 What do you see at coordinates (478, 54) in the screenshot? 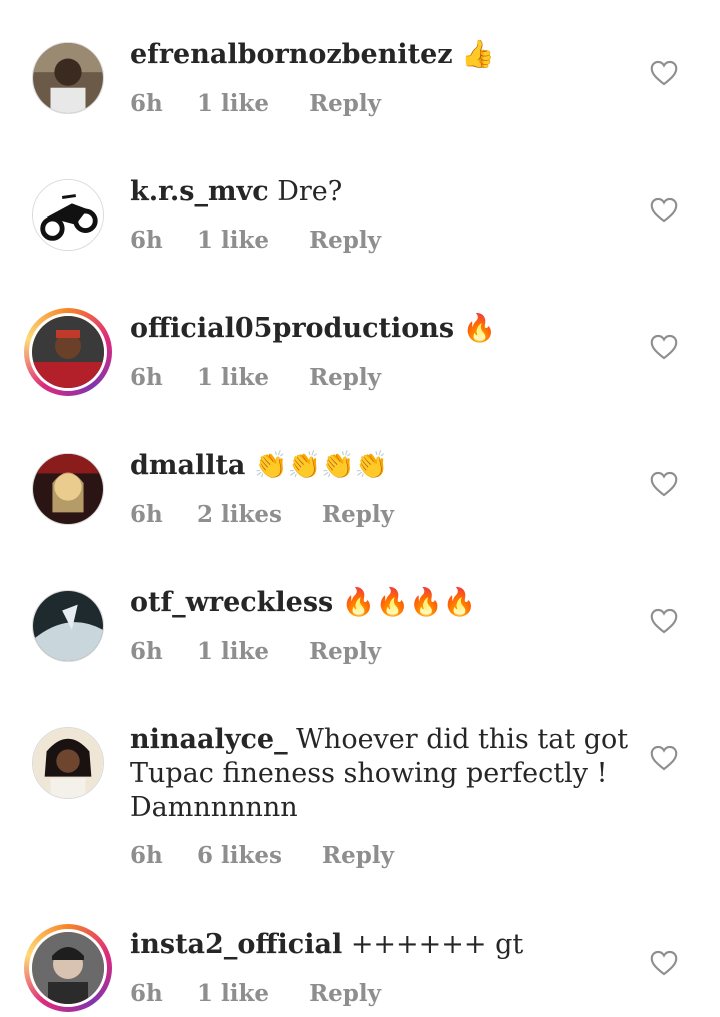
I see `comment-body: 👍` at bounding box center [478, 54].